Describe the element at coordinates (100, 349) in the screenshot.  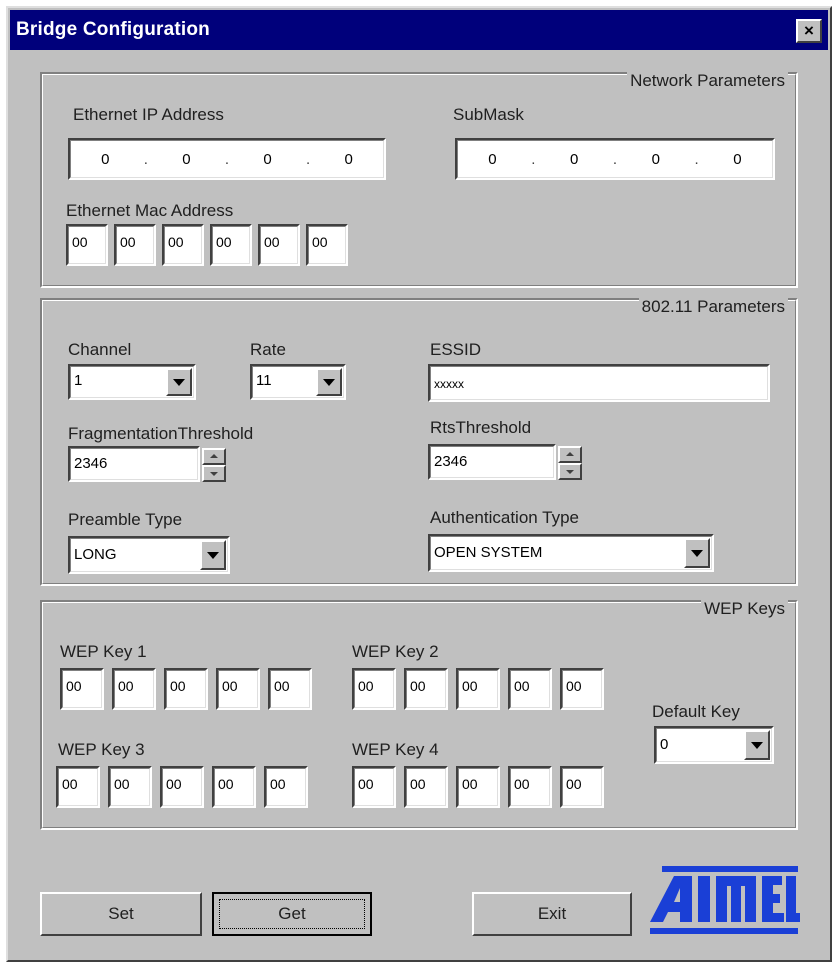
I see `channel-label: Channel` at that location.